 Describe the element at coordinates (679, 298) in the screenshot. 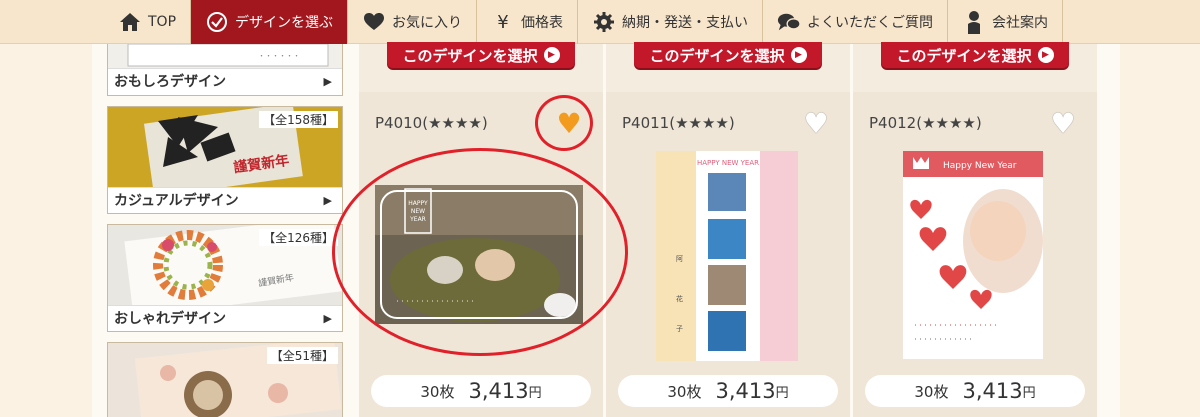

I see `svg-text: 花` at that location.